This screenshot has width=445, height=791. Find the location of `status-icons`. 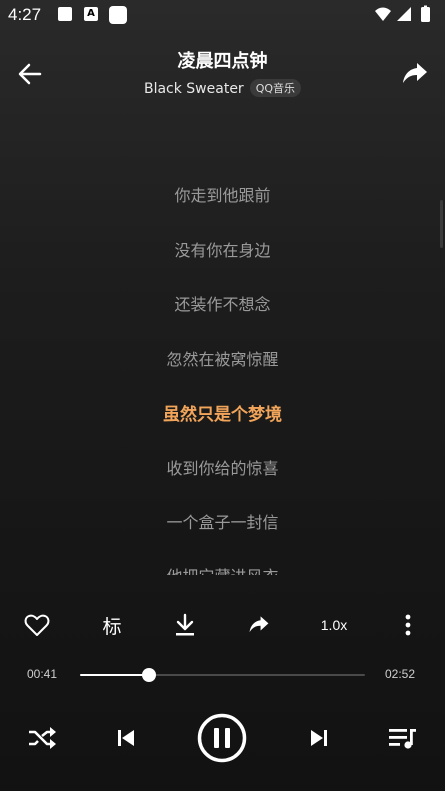

status-icons is located at coordinates (402, 13).